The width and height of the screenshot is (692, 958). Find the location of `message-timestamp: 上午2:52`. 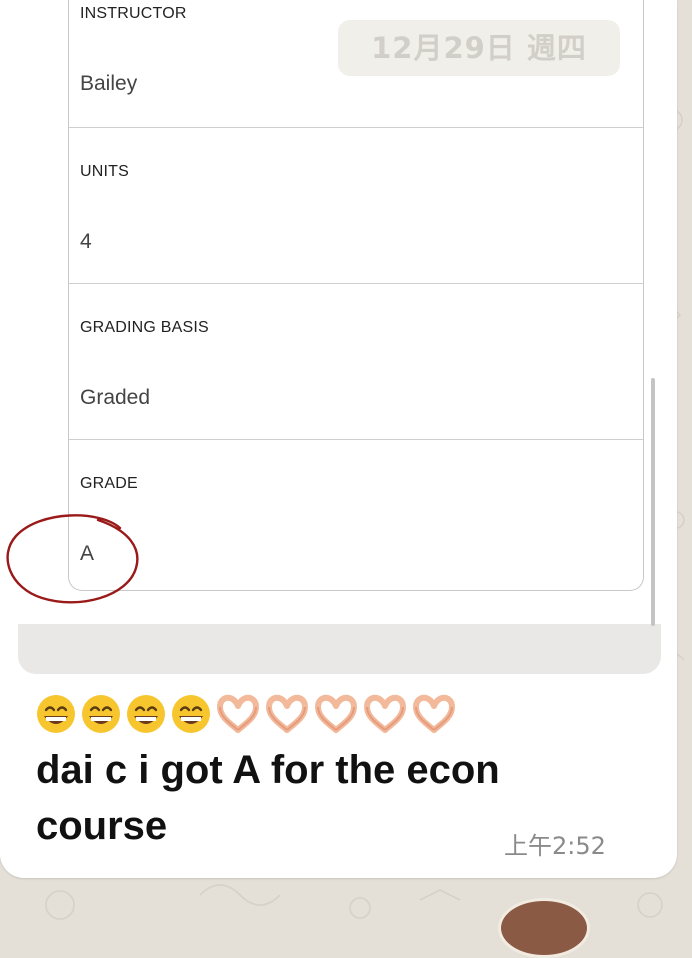

message-timestamp: 上午2:52 is located at coordinates (555, 846).